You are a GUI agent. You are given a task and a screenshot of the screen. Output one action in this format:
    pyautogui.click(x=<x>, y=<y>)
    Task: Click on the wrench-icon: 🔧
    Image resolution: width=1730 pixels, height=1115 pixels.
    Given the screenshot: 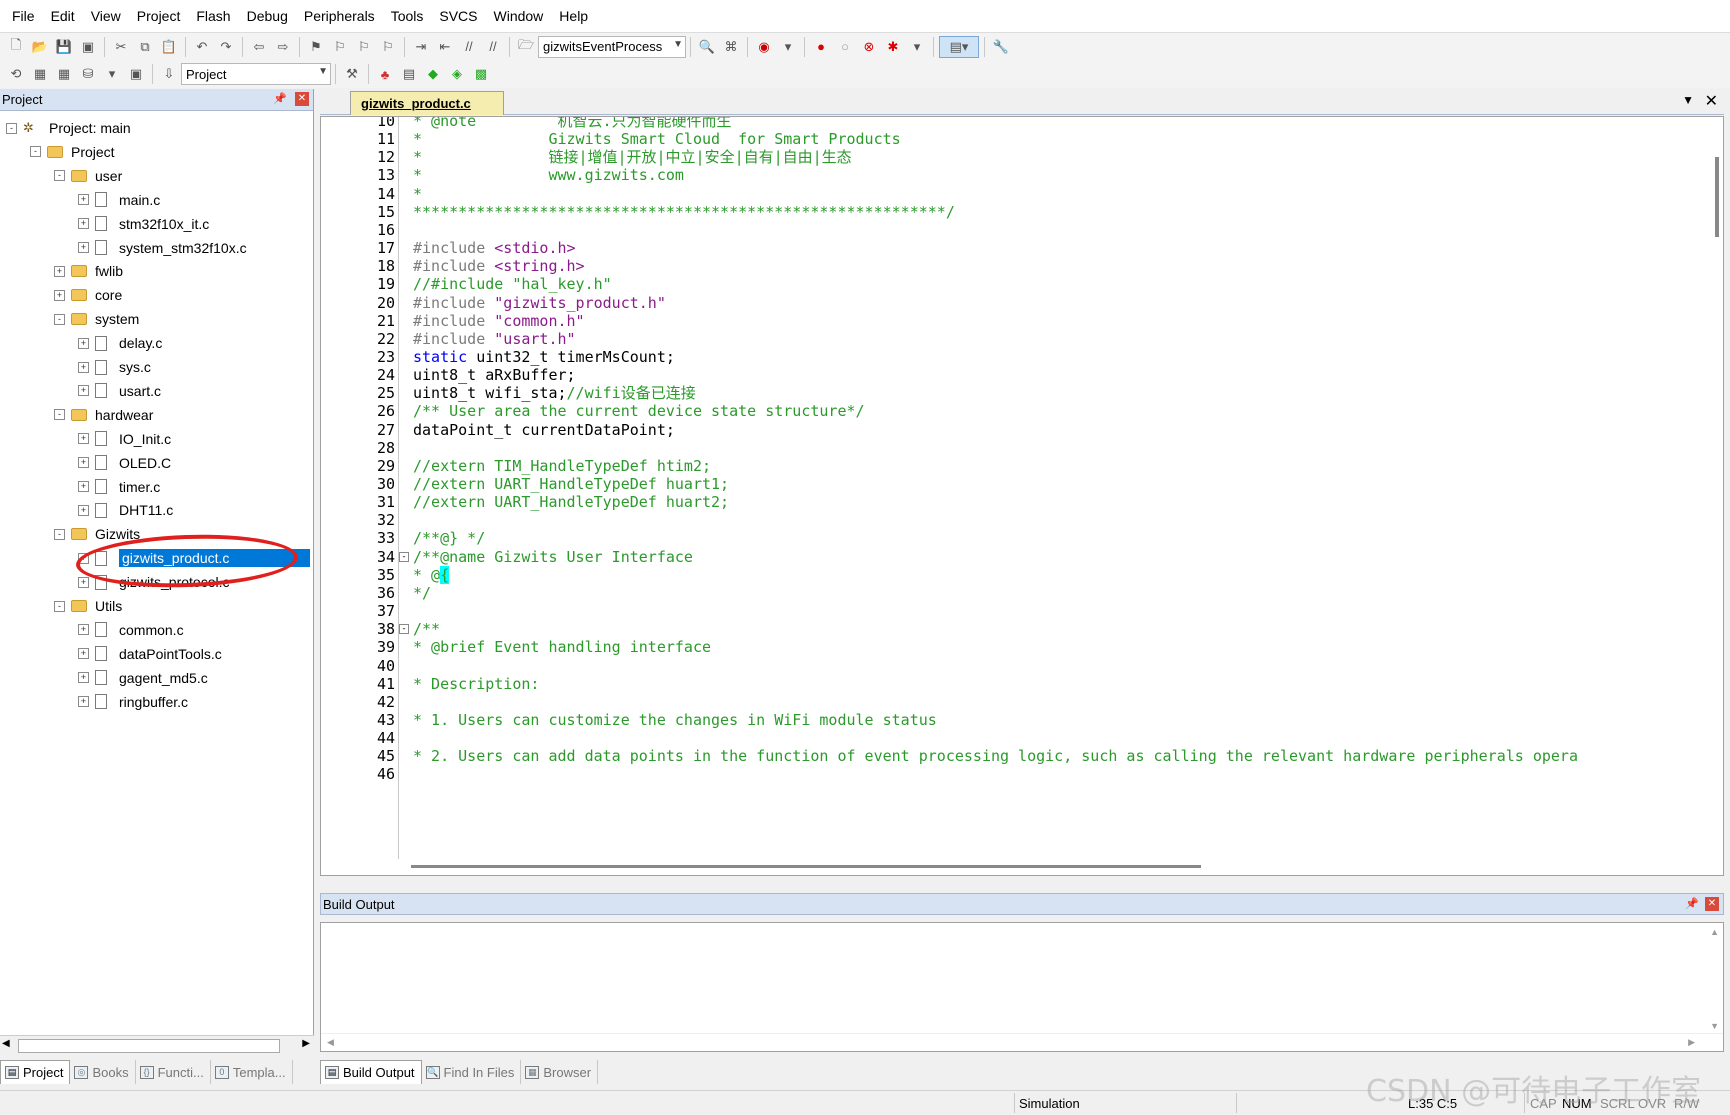 What is the action you would take?
    pyautogui.click(x=1001, y=47)
    